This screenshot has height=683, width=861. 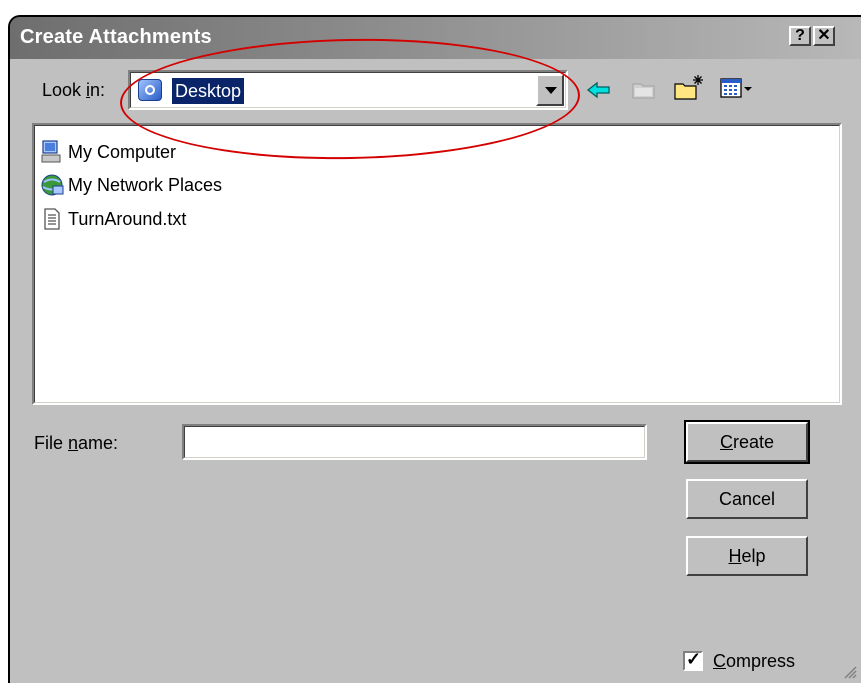 I want to click on list-item: My Computer, so click(x=108, y=152).